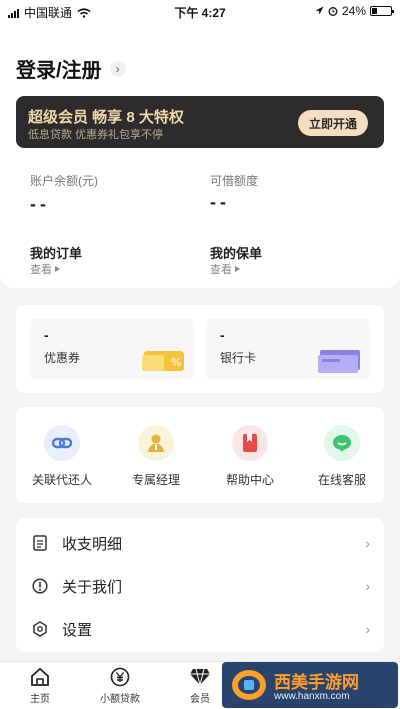  What do you see at coordinates (156, 443) in the screenshot?
I see `manager-icon` at bounding box center [156, 443].